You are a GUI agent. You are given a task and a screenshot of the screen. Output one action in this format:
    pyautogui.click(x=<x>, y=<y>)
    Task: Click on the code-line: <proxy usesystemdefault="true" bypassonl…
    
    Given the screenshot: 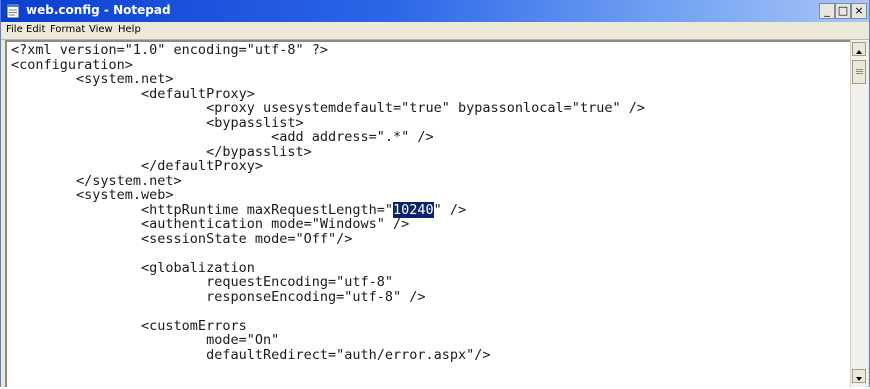 What is the action you would take?
    pyautogui.click(x=328, y=108)
    